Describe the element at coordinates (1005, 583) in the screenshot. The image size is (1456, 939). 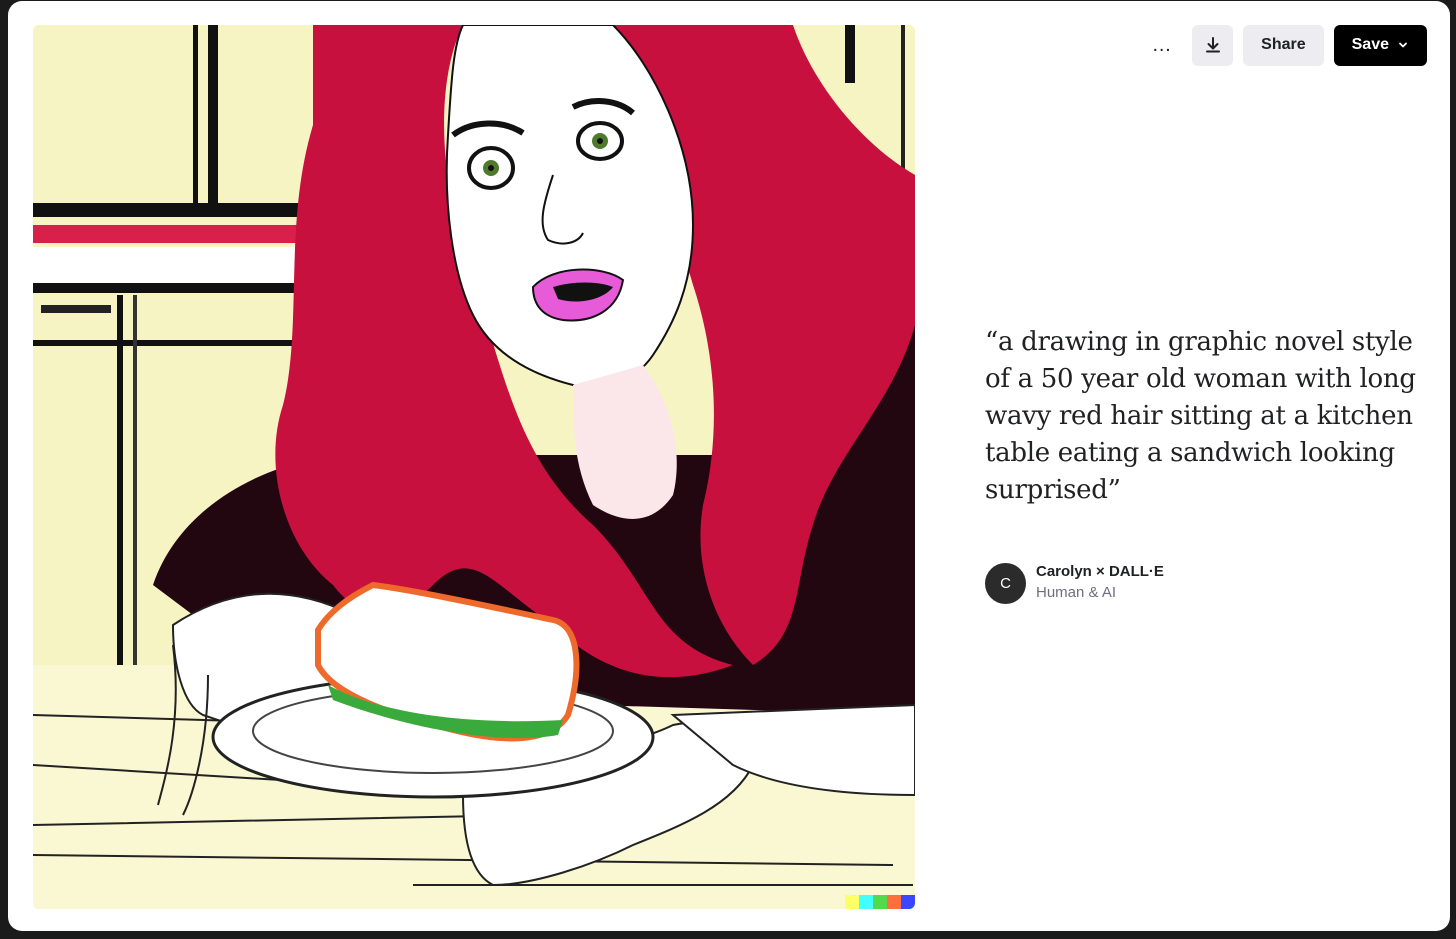
I see `avatar: C` at that location.